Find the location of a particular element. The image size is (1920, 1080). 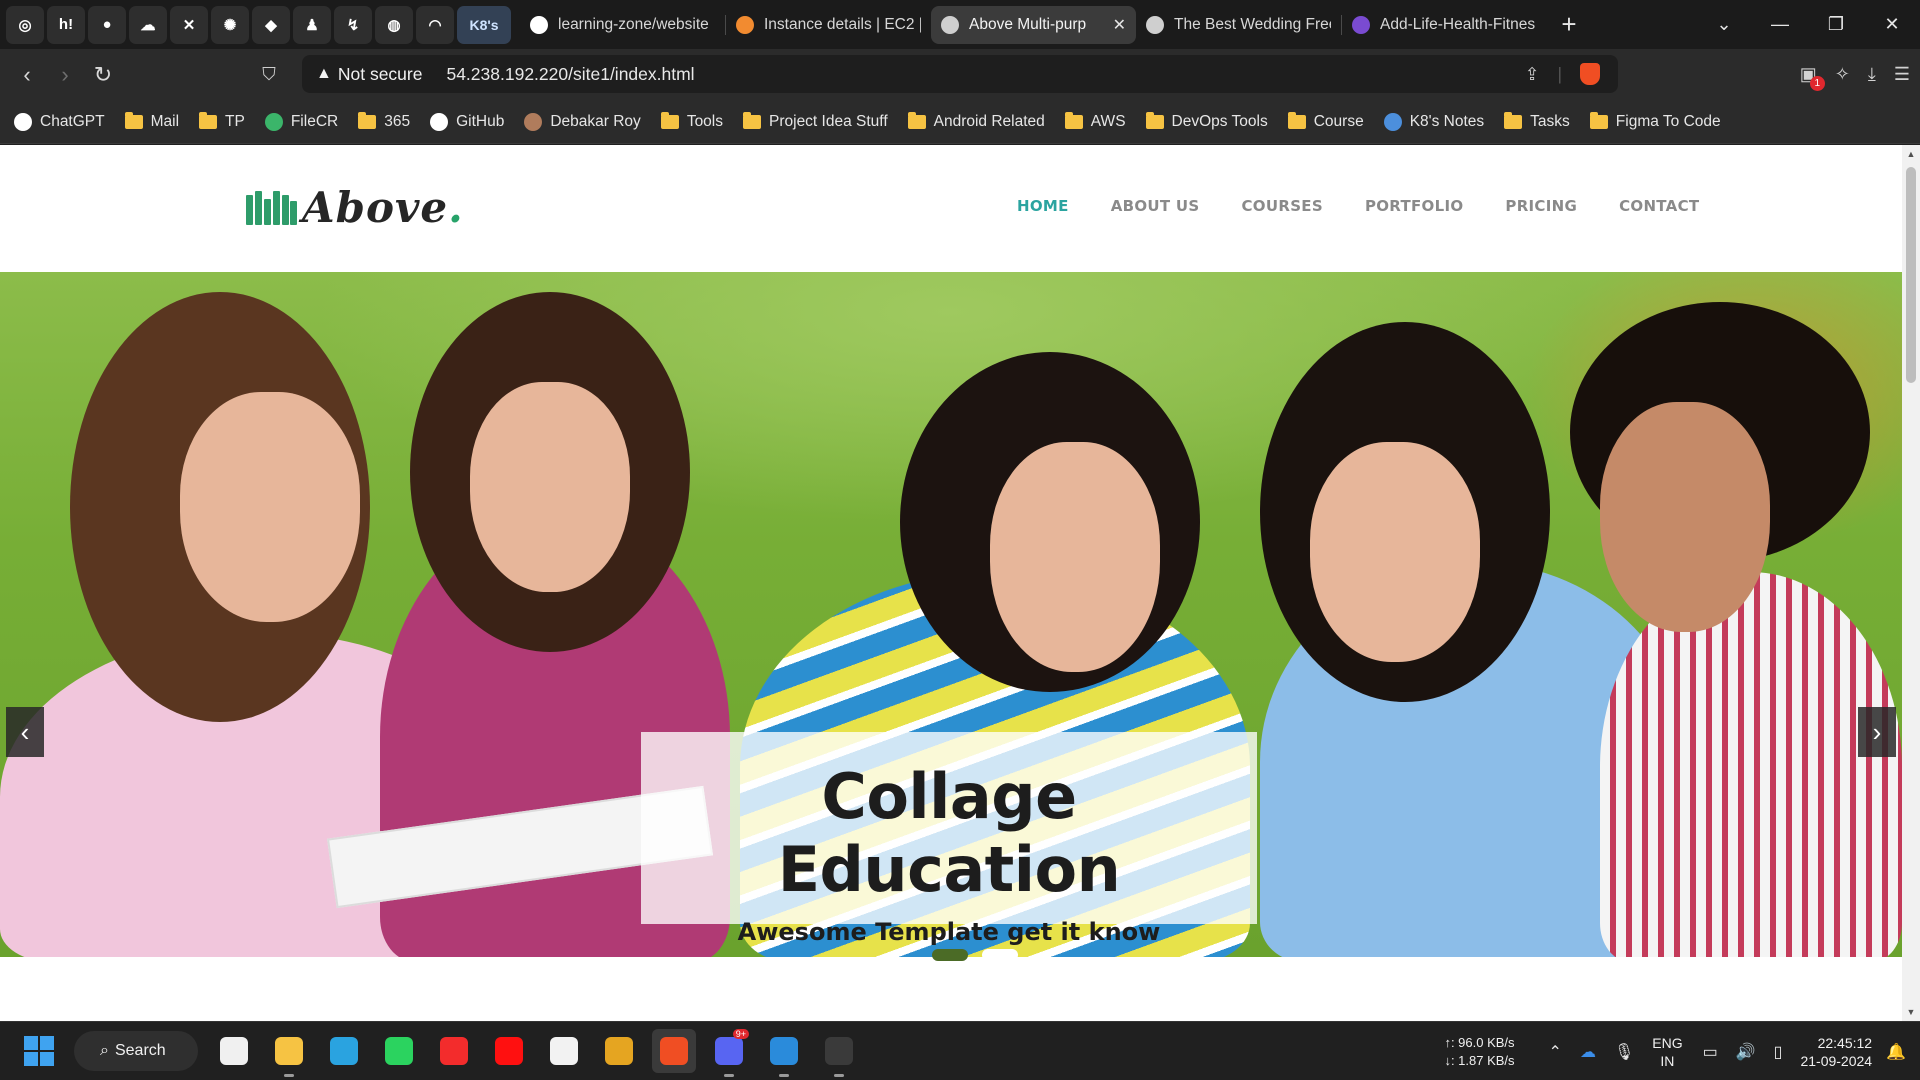

bookmark-item: Mail is located at coordinates (152, 121).